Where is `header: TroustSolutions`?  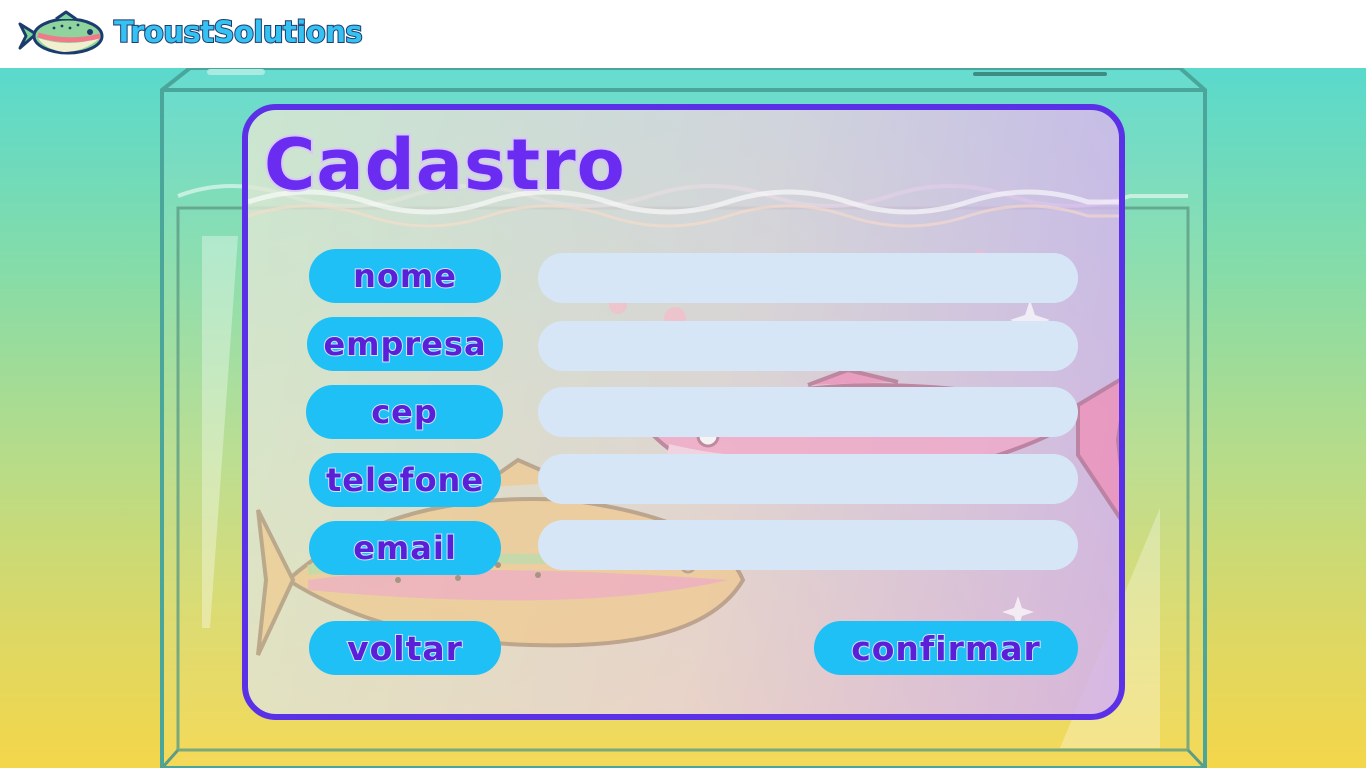 header: TroustSolutions is located at coordinates (683, 34).